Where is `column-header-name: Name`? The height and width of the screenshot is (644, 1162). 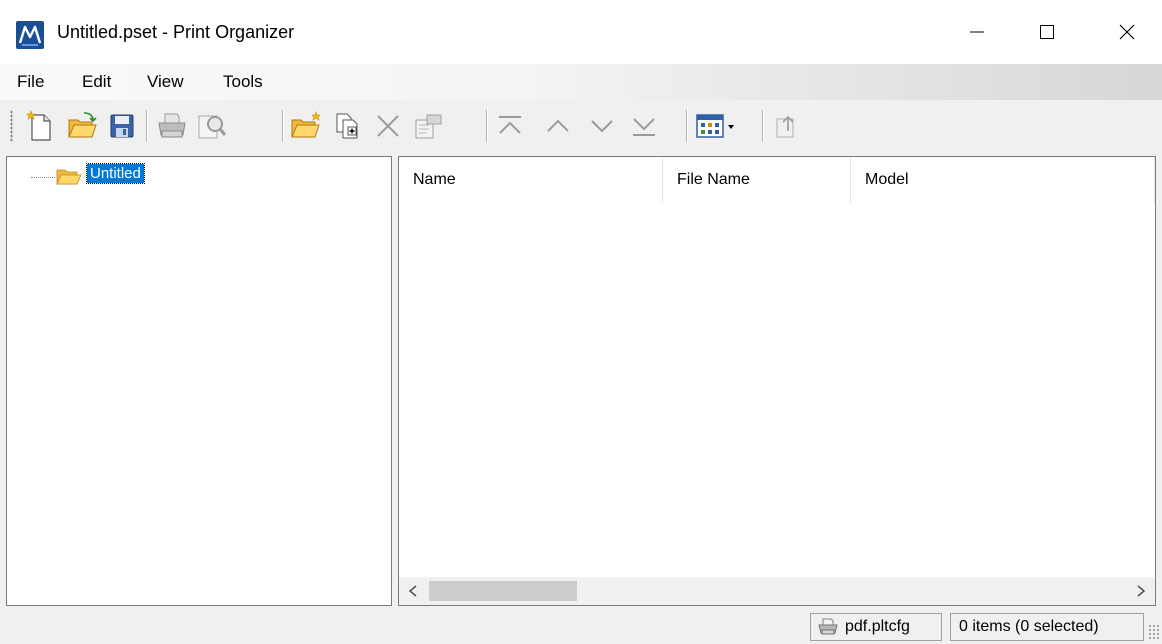 column-header-name: Name is located at coordinates (531, 180).